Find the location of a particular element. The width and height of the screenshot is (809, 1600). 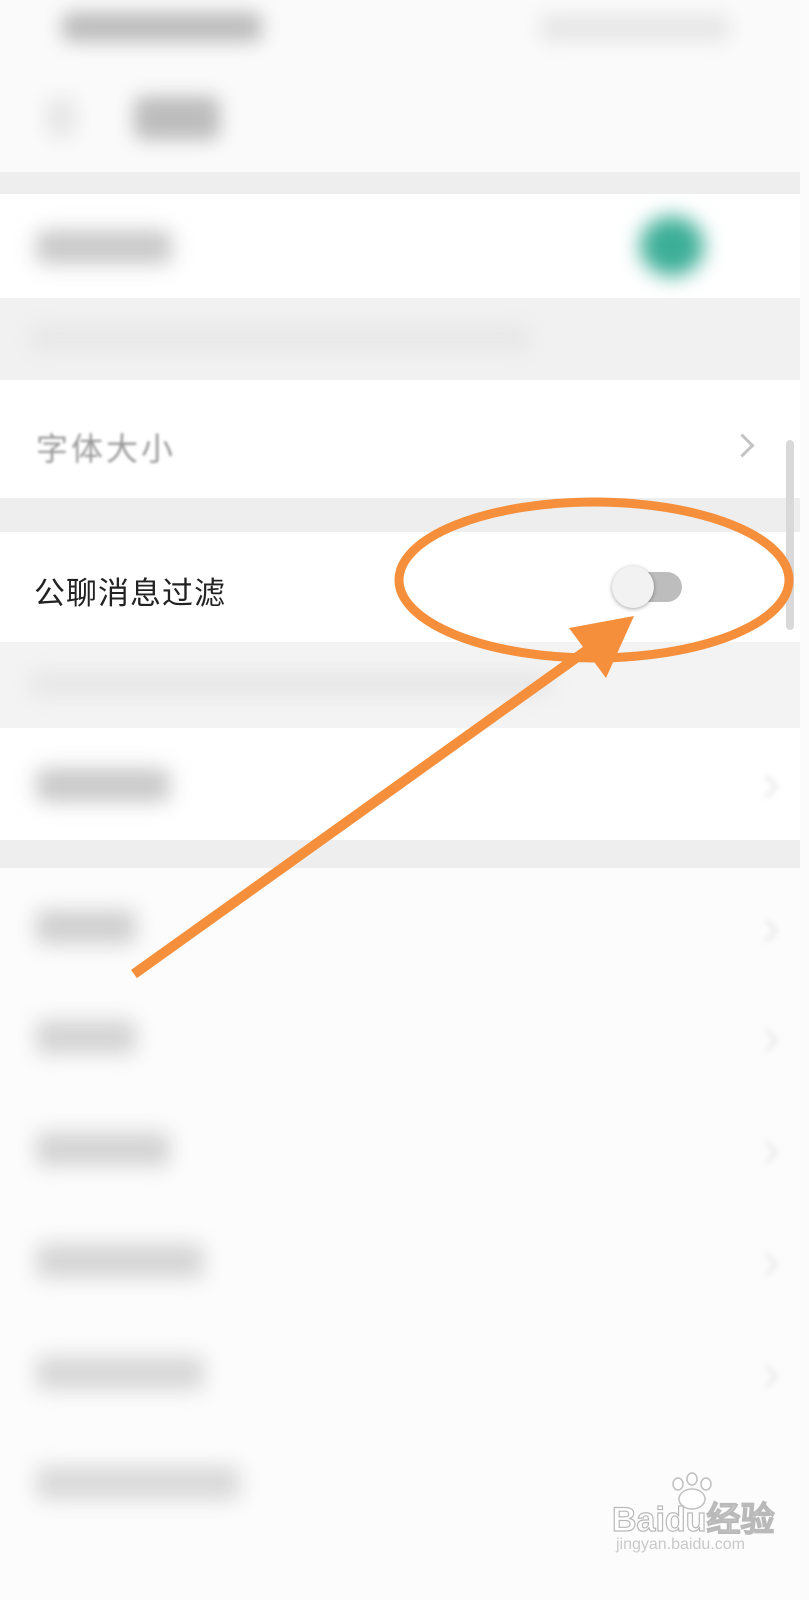

annotation-arrowhead is located at coordinates (601, 647).